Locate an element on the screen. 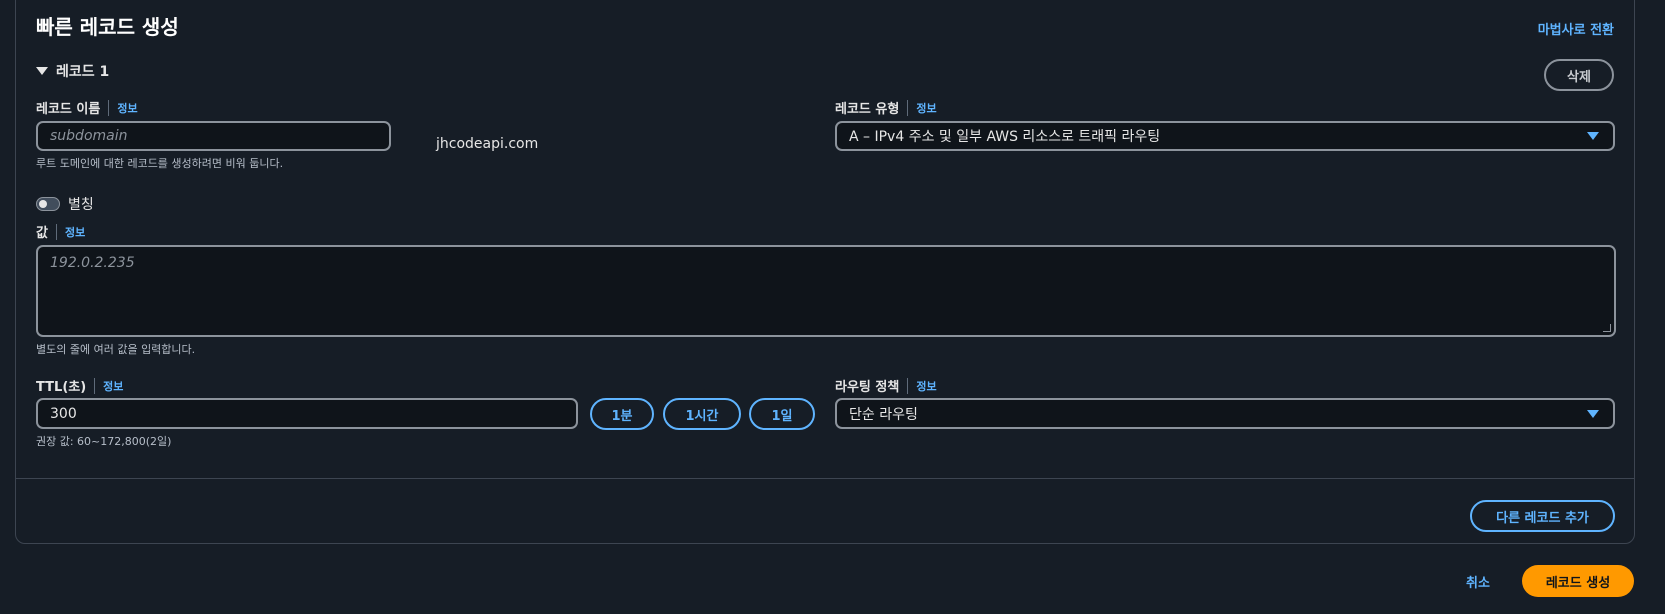 This screenshot has height=614, width=1665. record-name-info-link: 정보 is located at coordinates (123, 107).